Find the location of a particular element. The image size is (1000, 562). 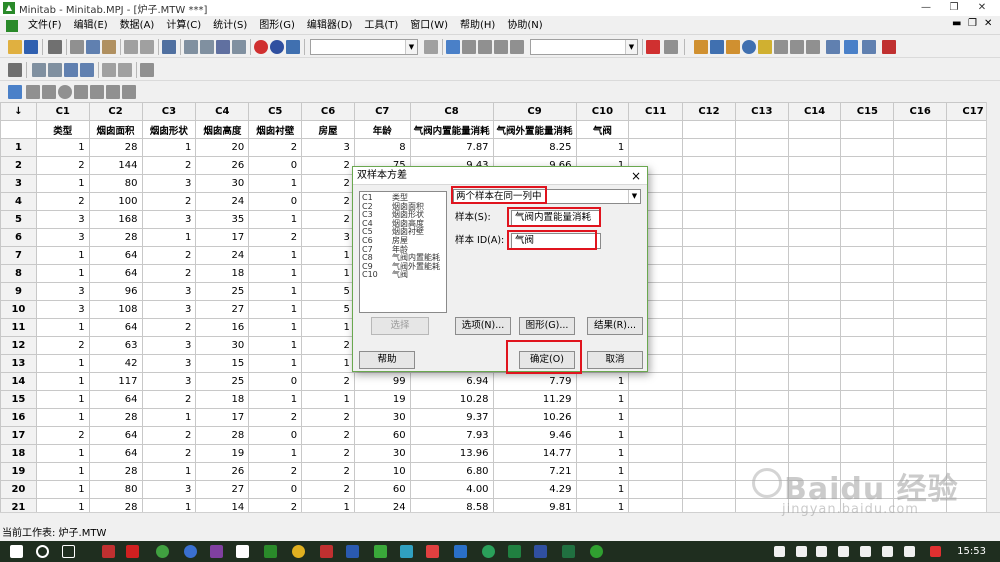

polygon-tool-icon is located at coordinates (97, 92).